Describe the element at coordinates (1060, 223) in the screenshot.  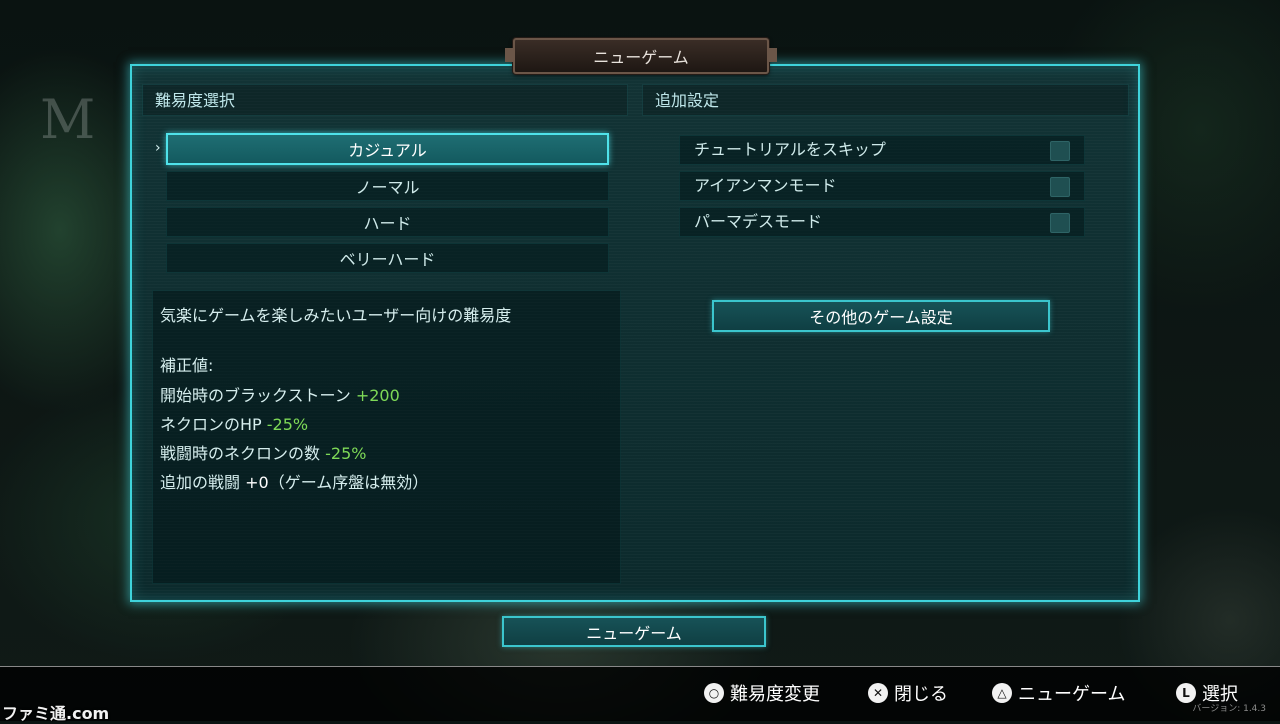
I see `permadeath-mode-checkbox` at that location.